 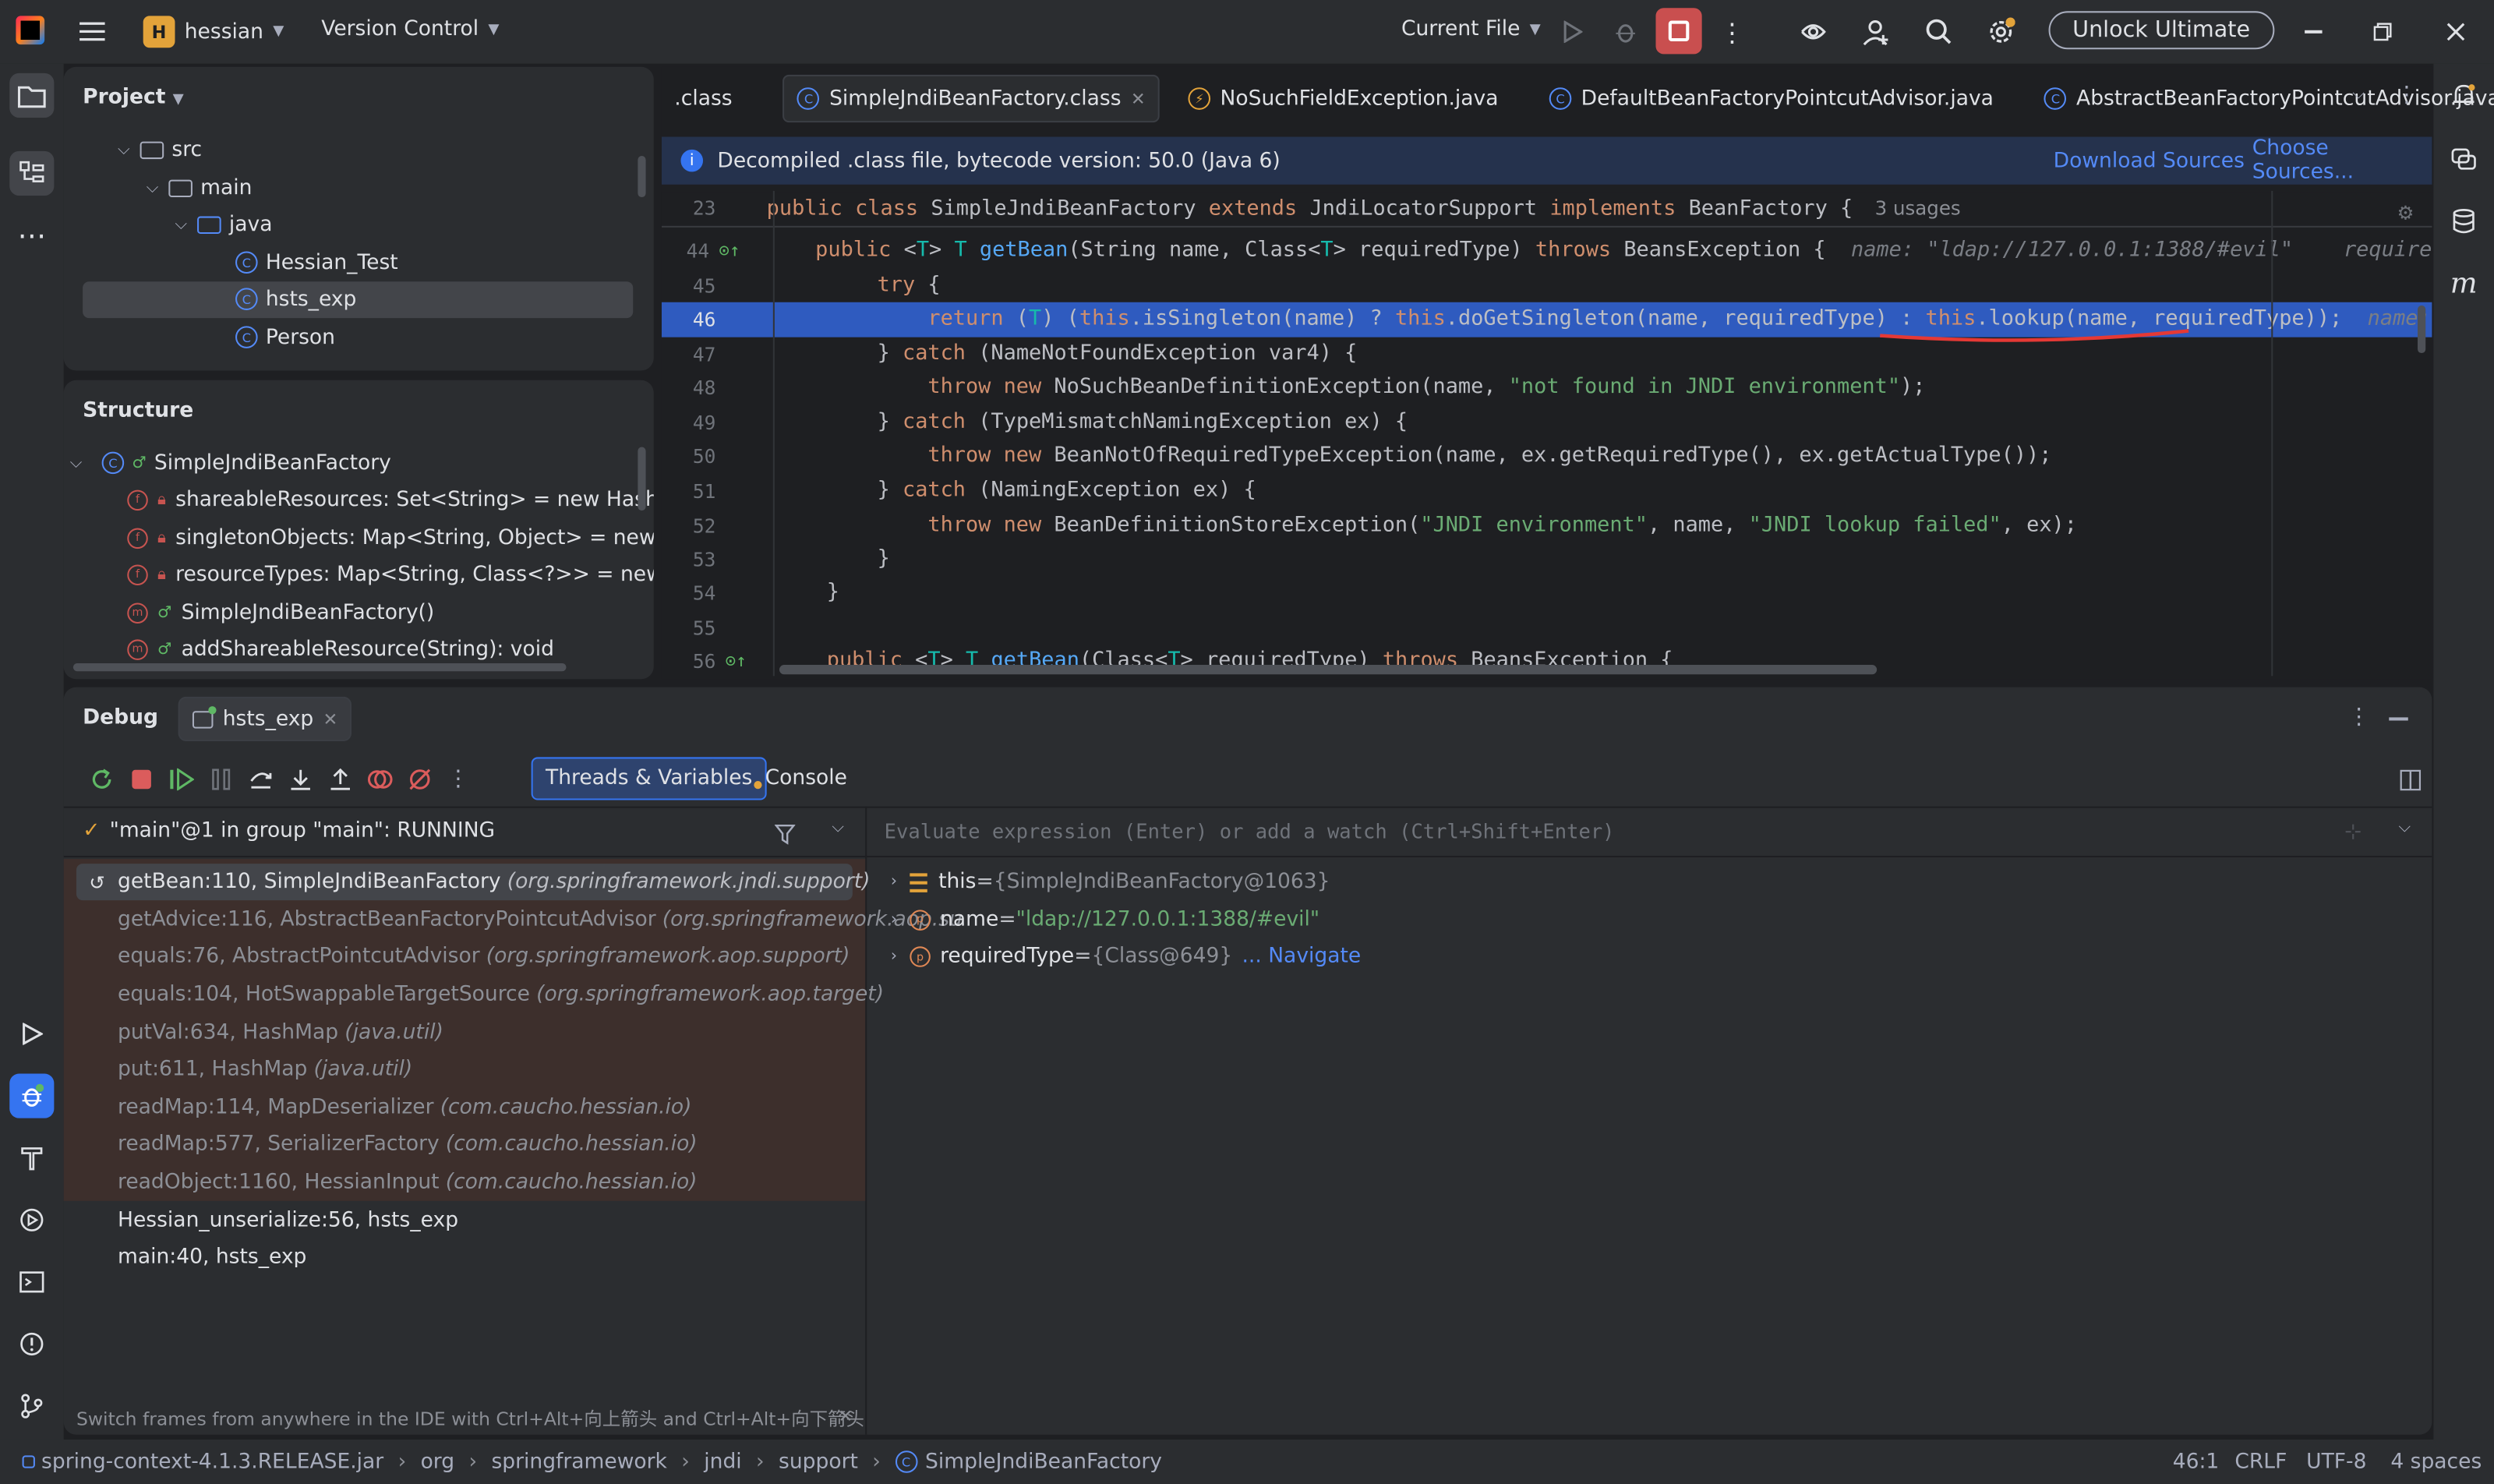 What do you see at coordinates (2196, 1462) in the screenshot?
I see `caret-position: 46:1` at bounding box center [2196, 1462].